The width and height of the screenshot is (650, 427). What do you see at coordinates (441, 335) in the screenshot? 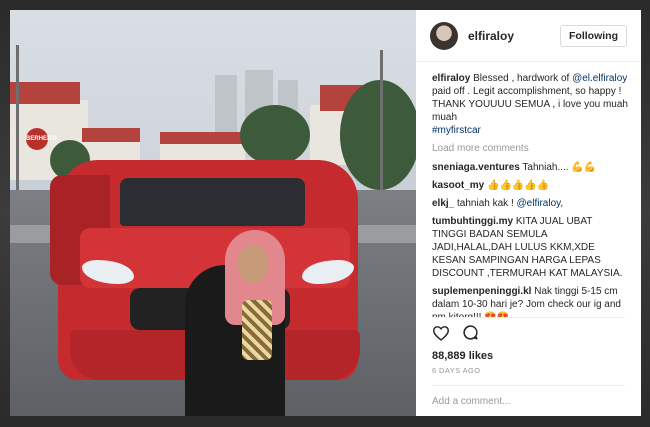
I see `heart-icon` at bounding box center [441, 335].